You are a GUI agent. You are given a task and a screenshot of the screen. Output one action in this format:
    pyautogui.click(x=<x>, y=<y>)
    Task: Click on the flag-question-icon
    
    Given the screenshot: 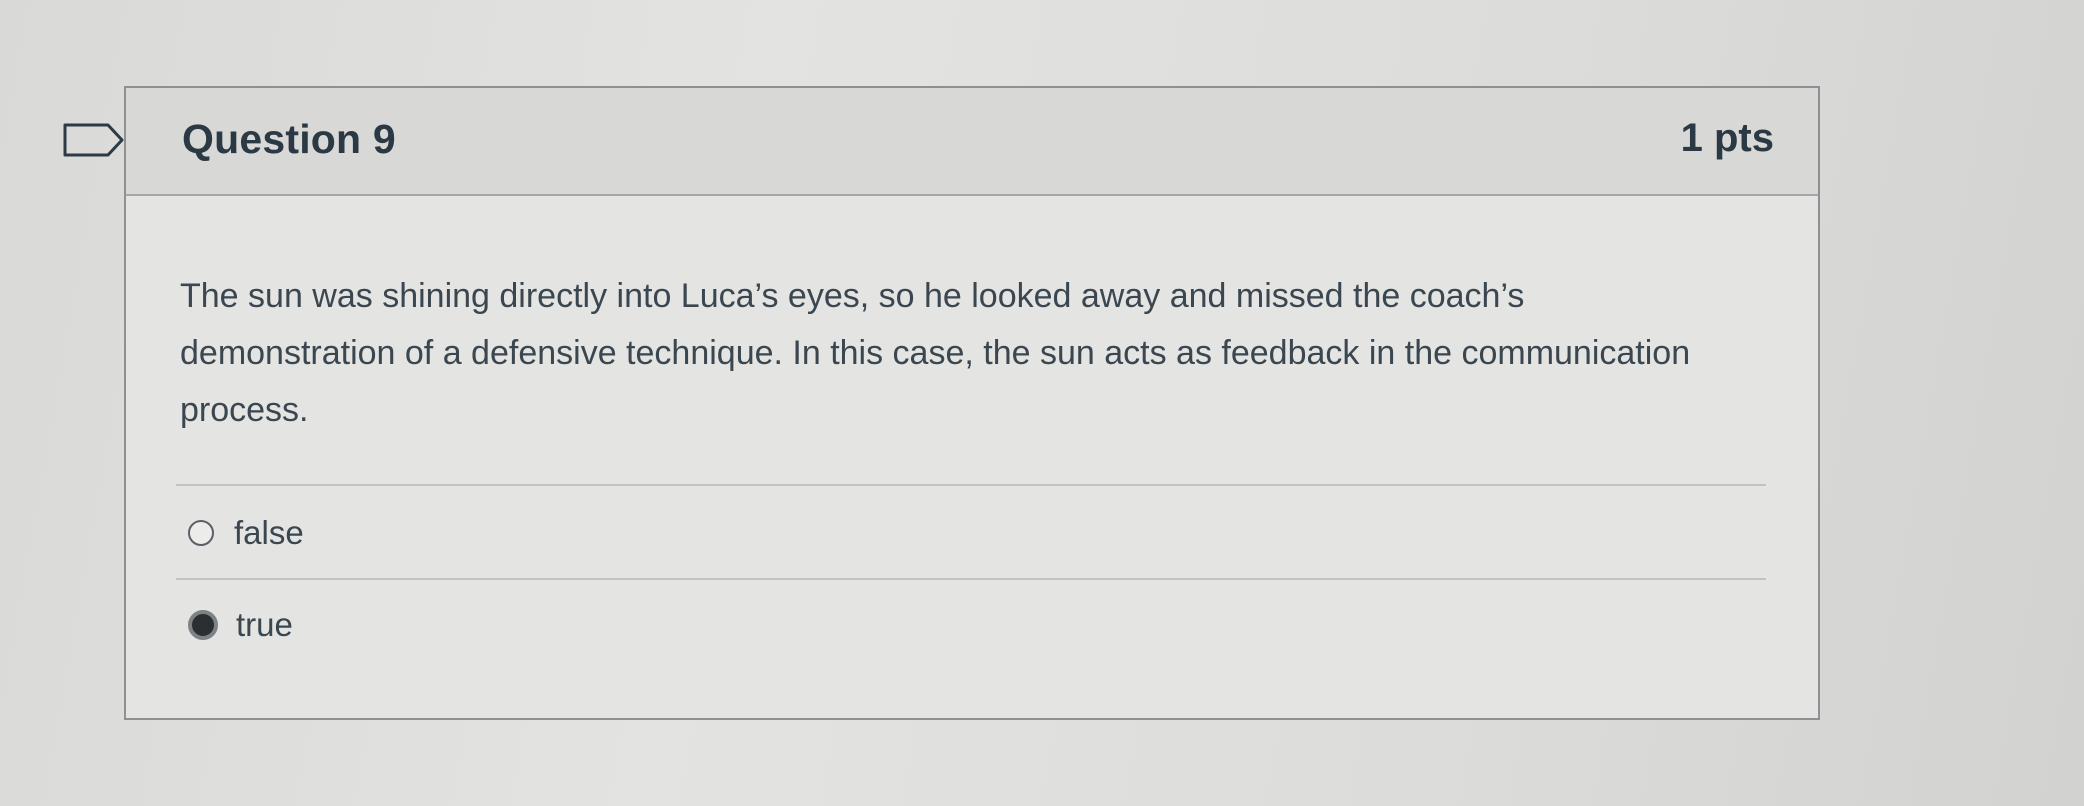 What is the action you would take?
    pyautogui.click(x=94, y=140)
    